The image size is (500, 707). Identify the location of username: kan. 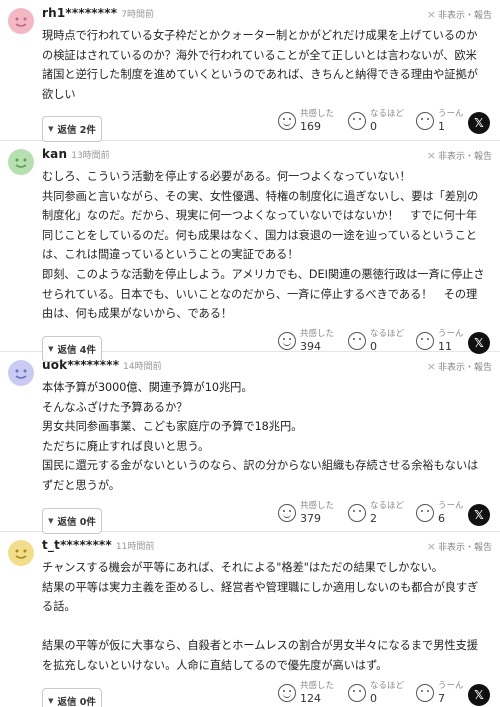
(54, 154).